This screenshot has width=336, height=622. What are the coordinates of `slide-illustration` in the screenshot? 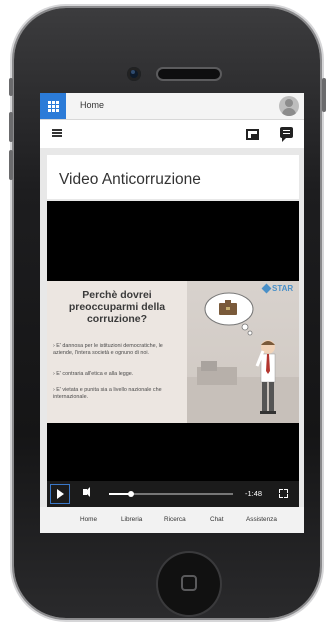 It's located at (243, 352).